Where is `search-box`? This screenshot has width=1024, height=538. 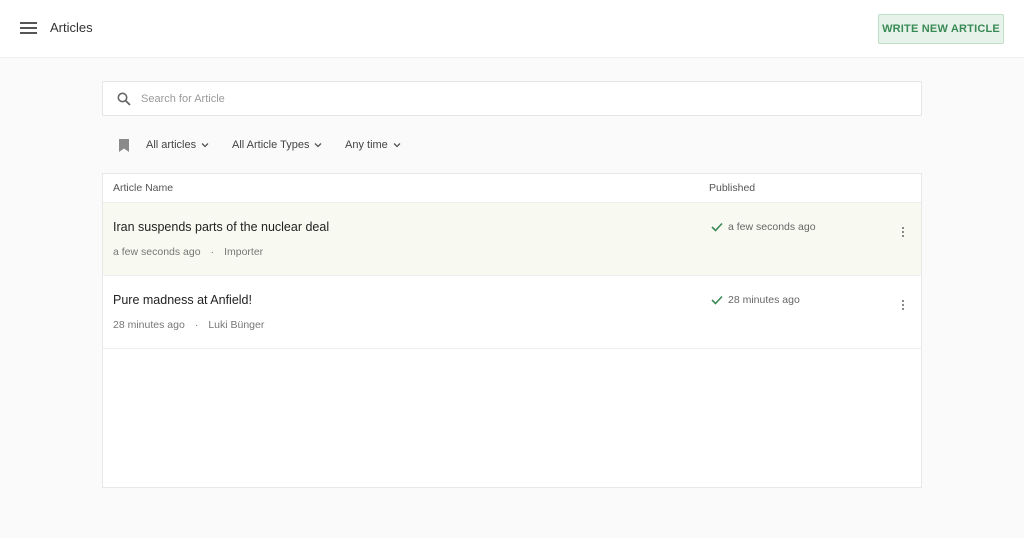 search-box is located at coordinates (512, 98).